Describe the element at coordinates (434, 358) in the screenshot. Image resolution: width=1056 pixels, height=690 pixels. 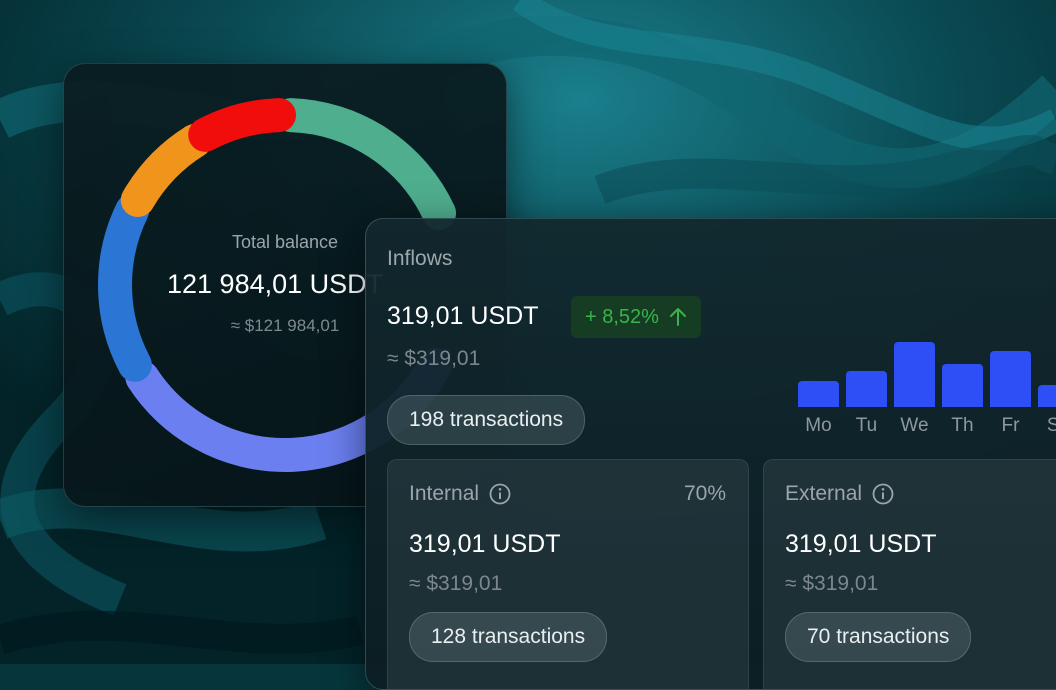
I see `inflows-approx: ≈ $319,01` at that location.